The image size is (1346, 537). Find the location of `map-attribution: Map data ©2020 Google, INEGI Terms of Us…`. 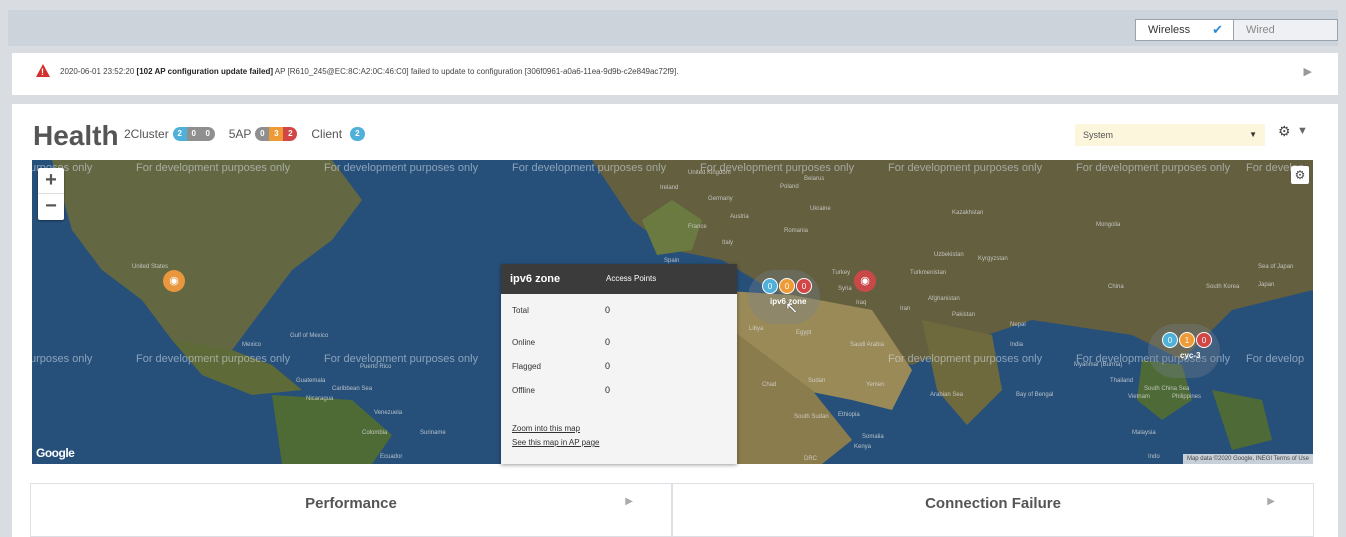

map-attribution: Map data ©2020 Google, INEGI Terms of Us… is located at coordinates (1247, 459).